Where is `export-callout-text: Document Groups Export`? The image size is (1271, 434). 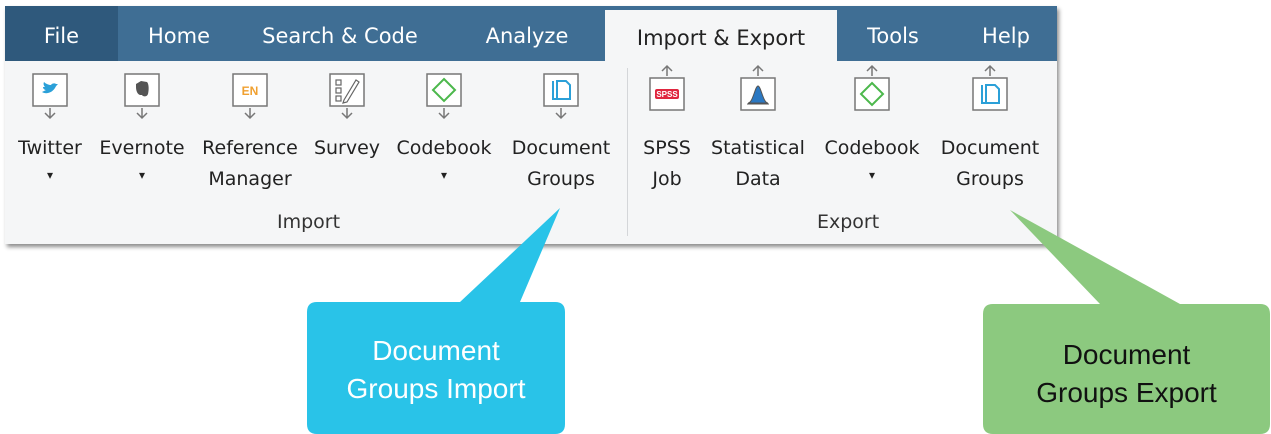 export-callout-text: Document Groups Export is located at coordinates (1126, 374).